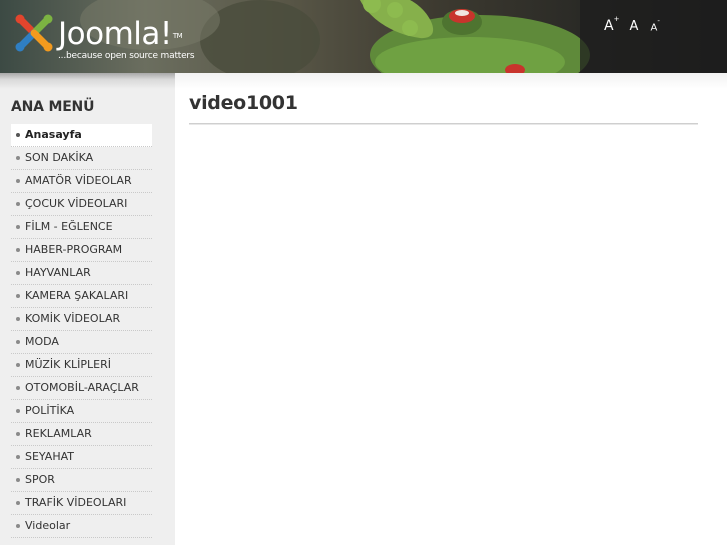 The image size is (727, 545). I want to click on menu-item: KOMİK VİDEOLAR, so click(81, 319).